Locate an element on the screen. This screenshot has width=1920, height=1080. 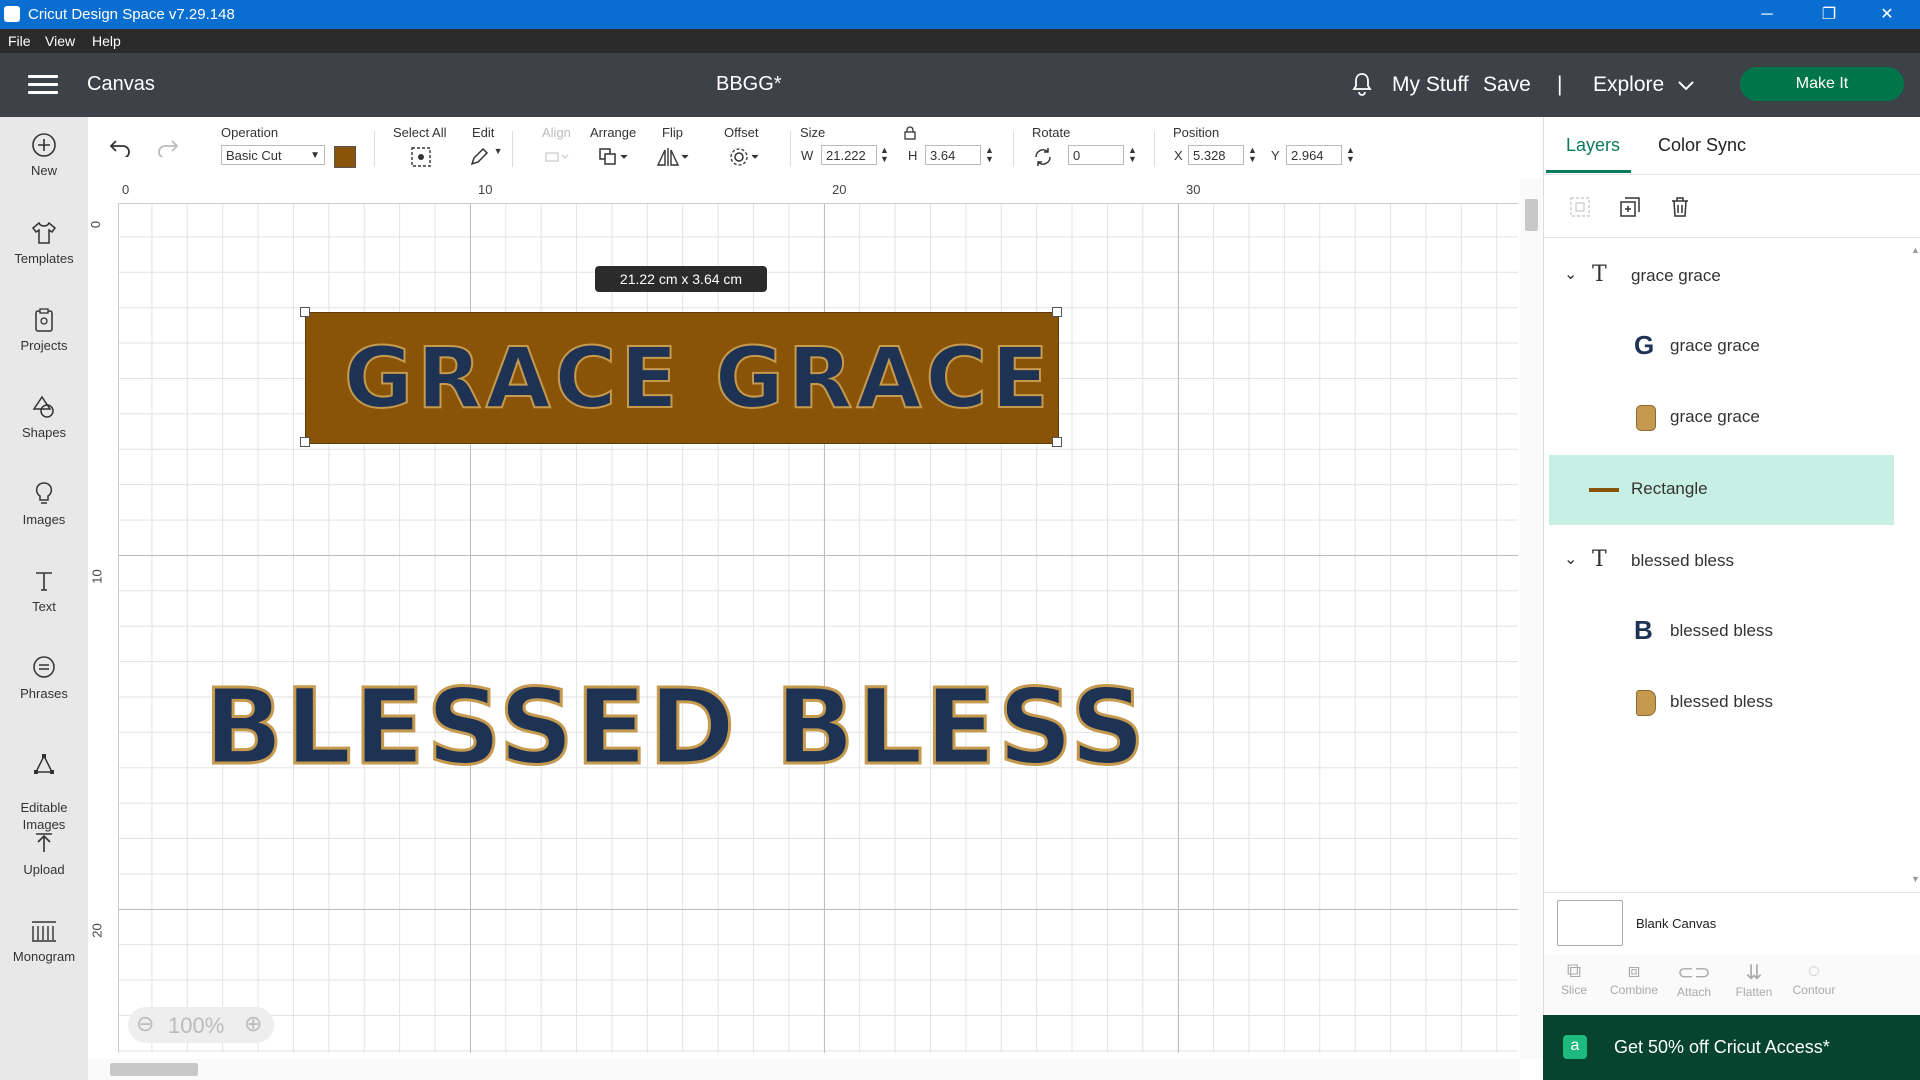
rotate-stepper: ▲ ▼ is located at coordinates (1132, 155).